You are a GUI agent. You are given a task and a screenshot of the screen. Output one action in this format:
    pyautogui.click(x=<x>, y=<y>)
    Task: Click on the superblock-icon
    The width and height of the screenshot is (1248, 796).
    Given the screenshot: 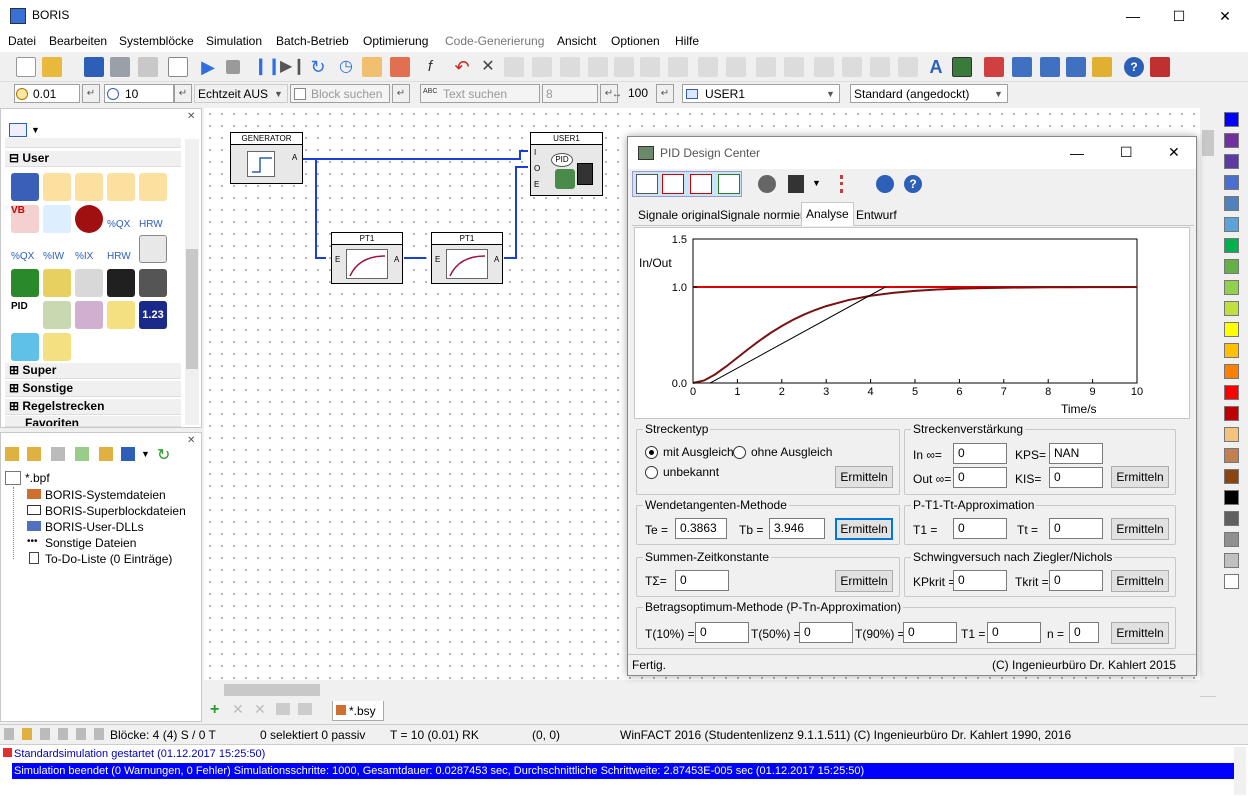 What is the action you would take?
    pyautogui.click(x=766, y=67)
    